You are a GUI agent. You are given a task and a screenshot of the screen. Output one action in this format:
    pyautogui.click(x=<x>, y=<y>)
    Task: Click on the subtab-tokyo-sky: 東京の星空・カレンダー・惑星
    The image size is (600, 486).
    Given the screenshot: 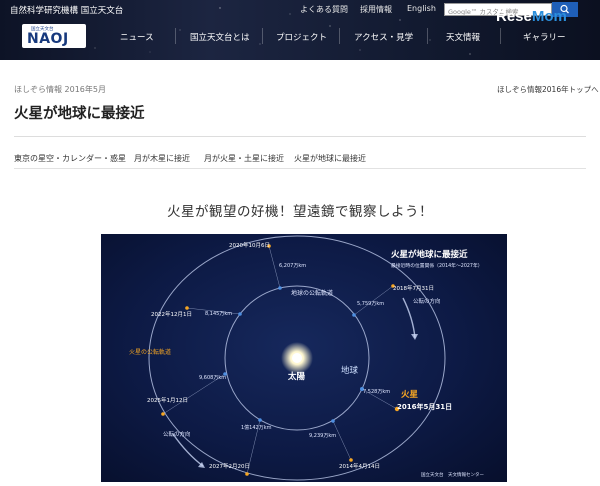 What is the action you would take?
    pyautogui.click(x=70, y=158)
    